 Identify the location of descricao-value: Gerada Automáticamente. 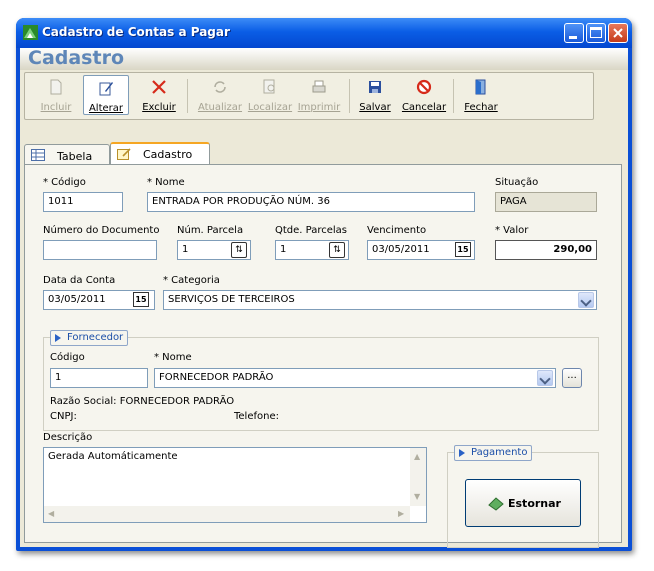
(113, 456).